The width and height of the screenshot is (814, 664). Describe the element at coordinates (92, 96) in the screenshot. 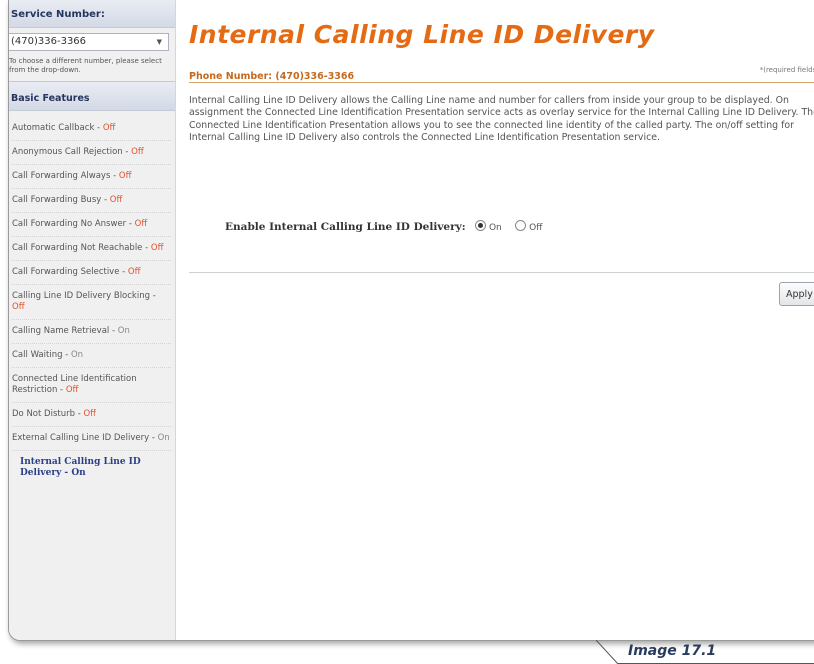

I see `basic-features-header: Basic Features` at that location.